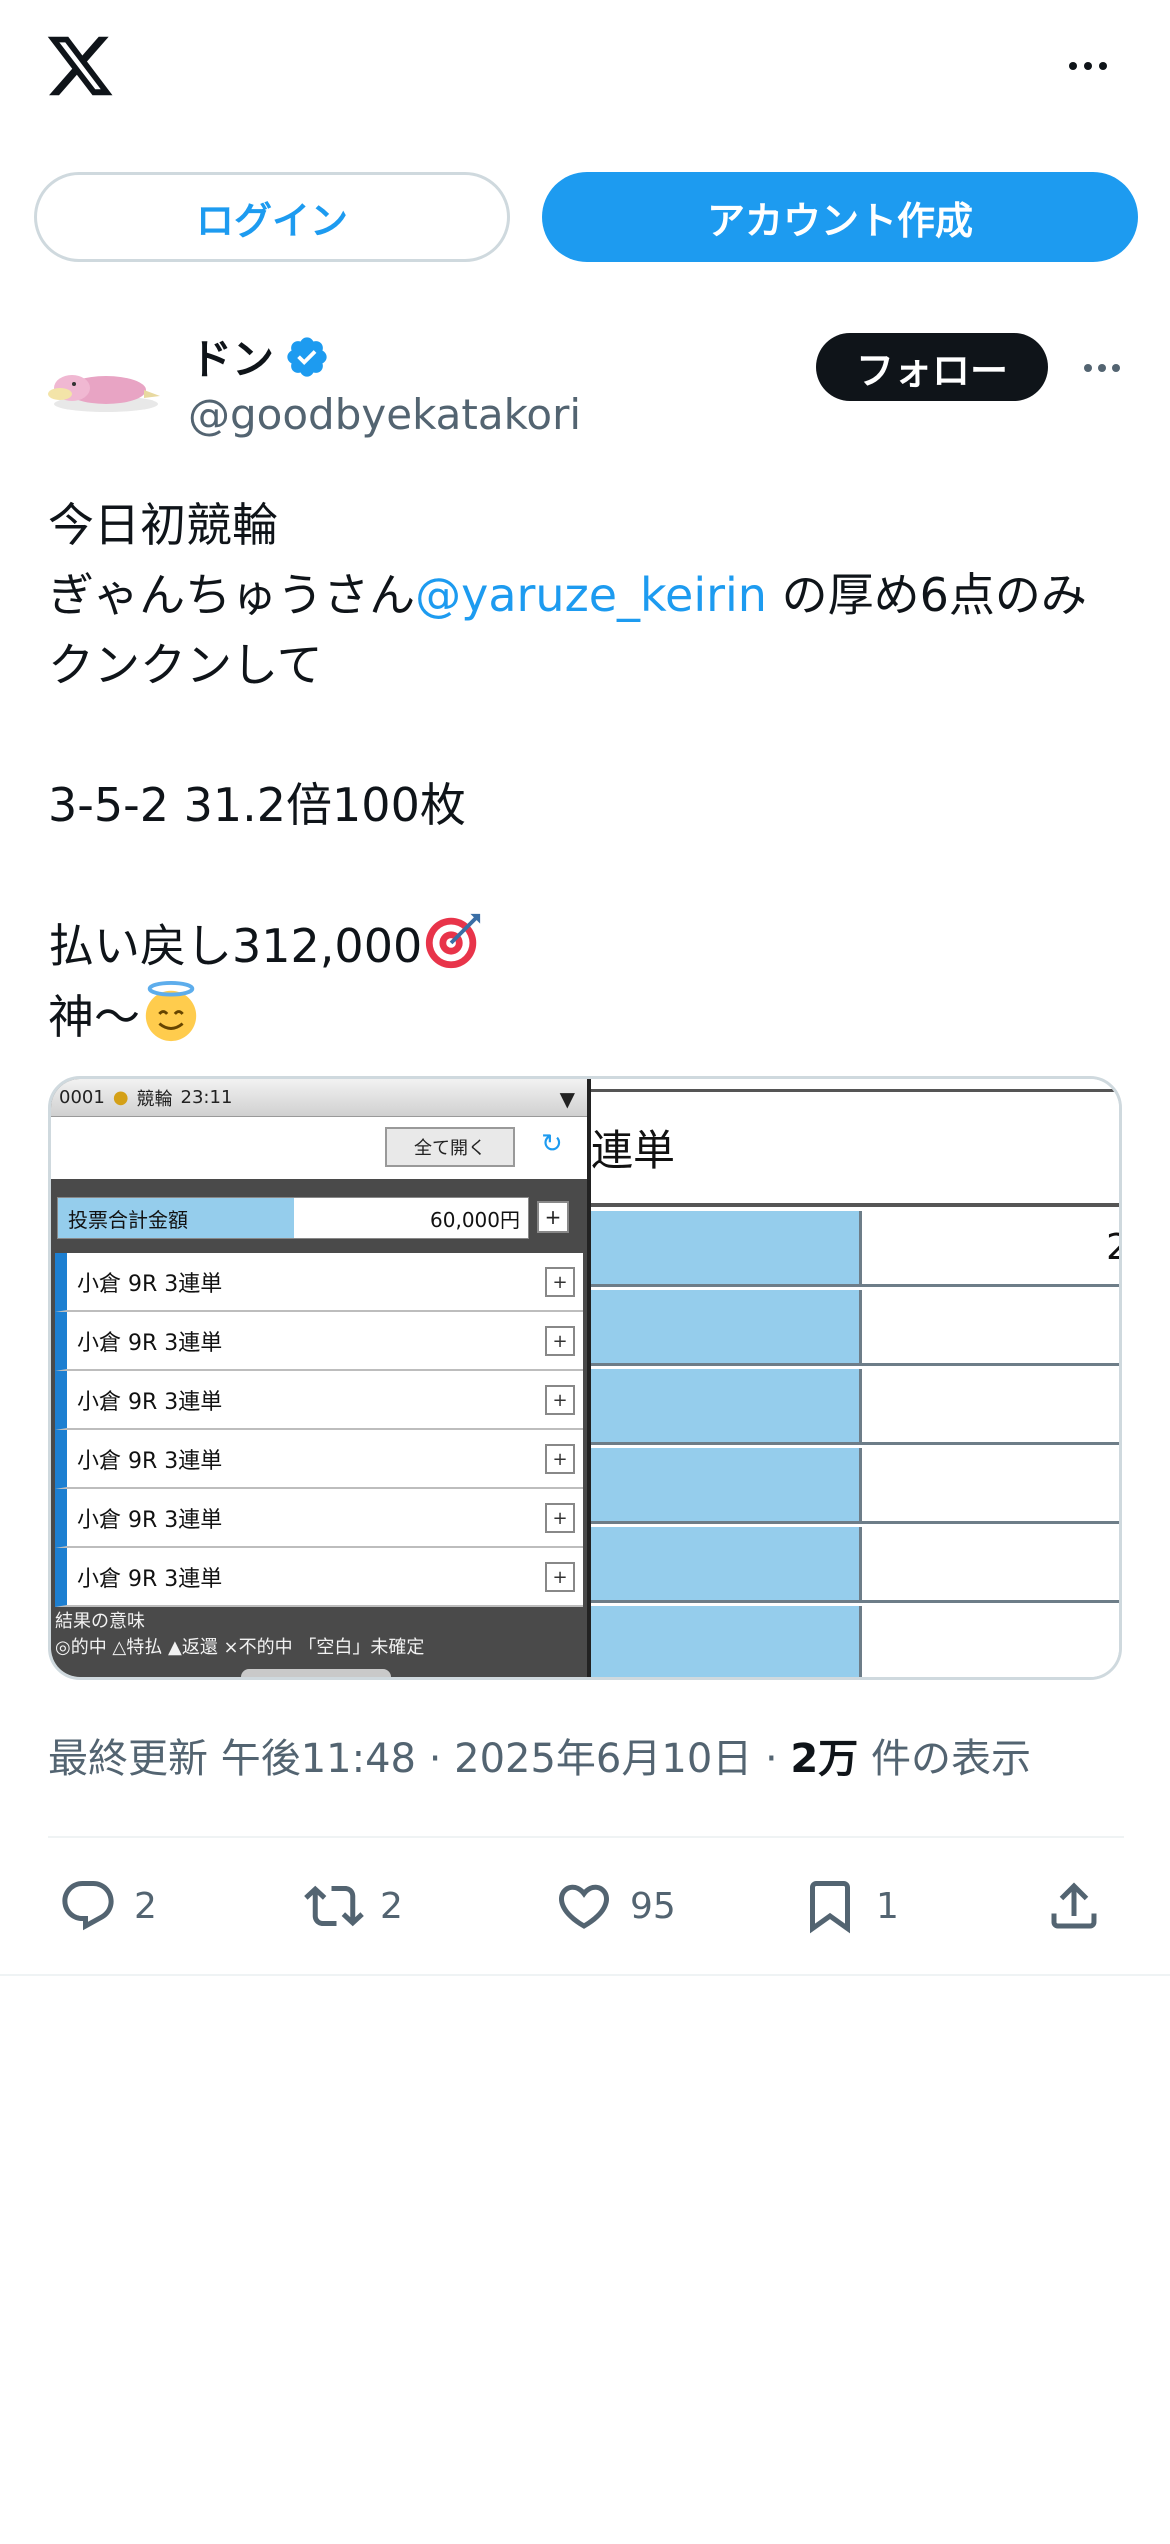 This screenshot has width=1170, height=2544. What do you see at coordinates (88, 1906) in the screenshot?
I see `reply-icon` at bounding box center [88, 1906].